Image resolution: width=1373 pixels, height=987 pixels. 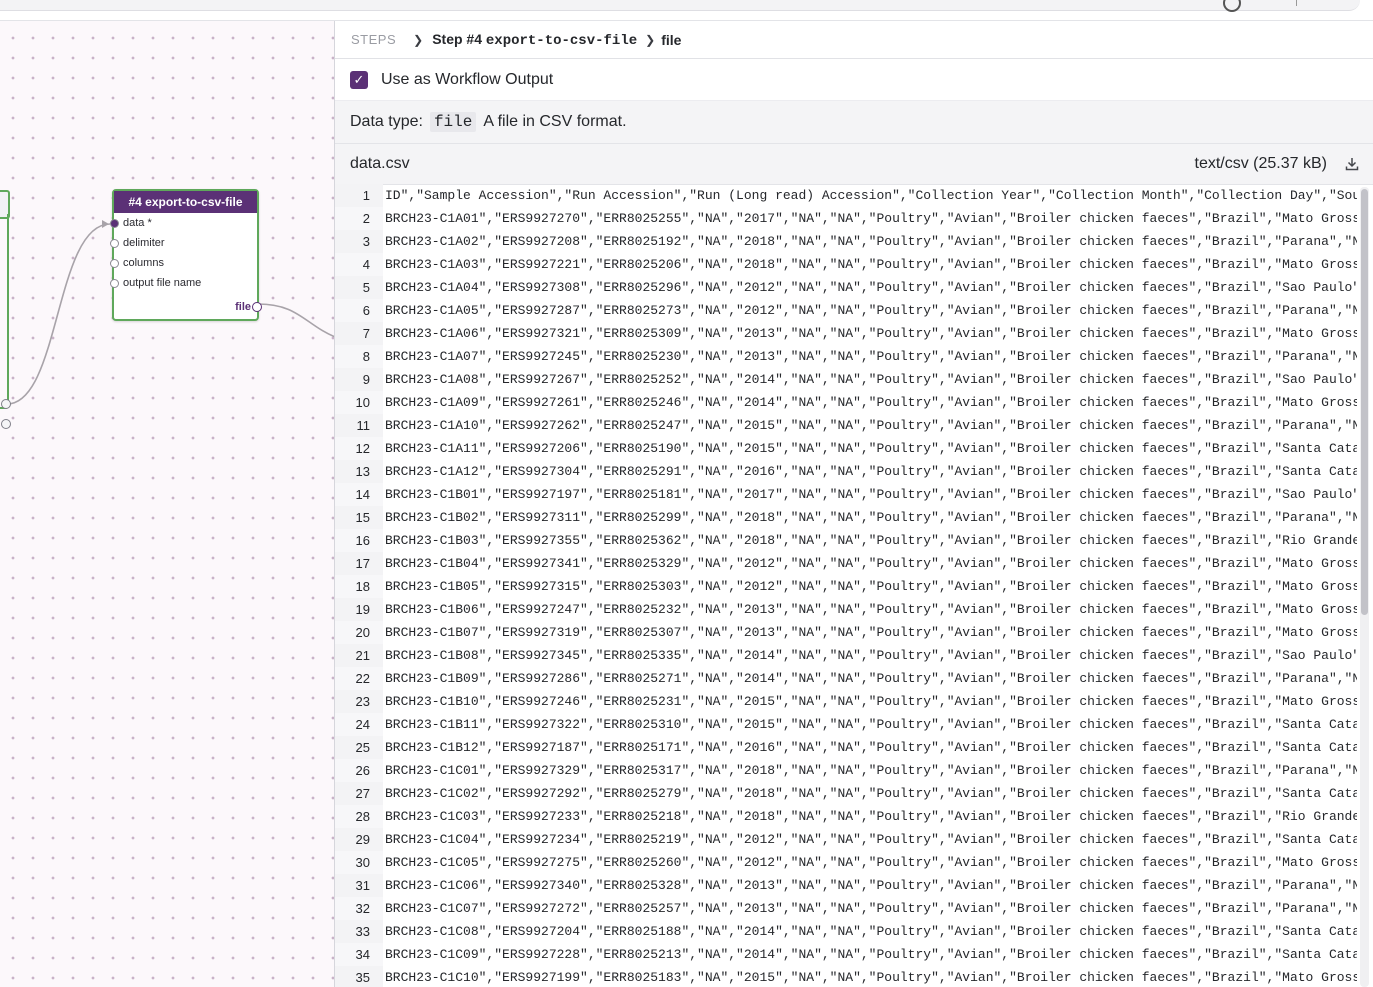 I want to click on connection-edge-data, so click(x=58, y=314).